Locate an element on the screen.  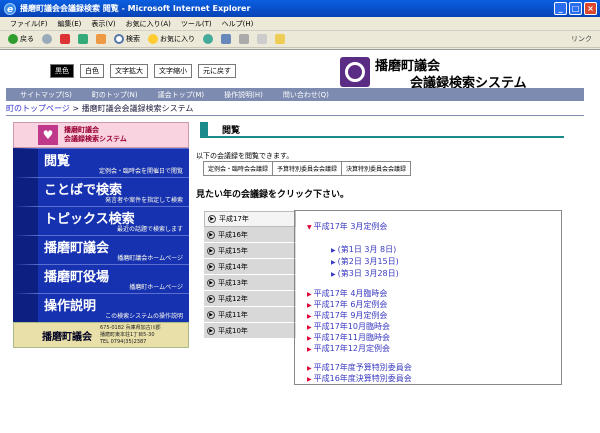
menu-edit: 編集(E) is located at coordinates (70, 24).